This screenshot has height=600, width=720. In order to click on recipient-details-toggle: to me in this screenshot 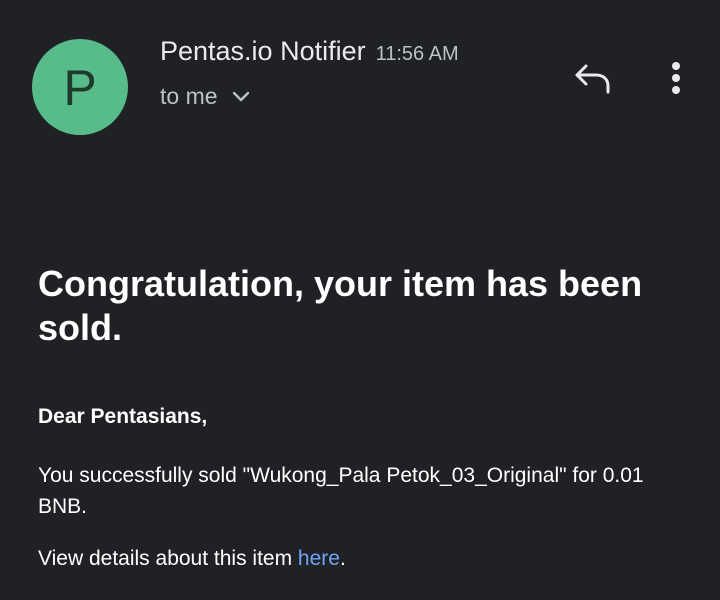, I will do `click(205, 96)`.